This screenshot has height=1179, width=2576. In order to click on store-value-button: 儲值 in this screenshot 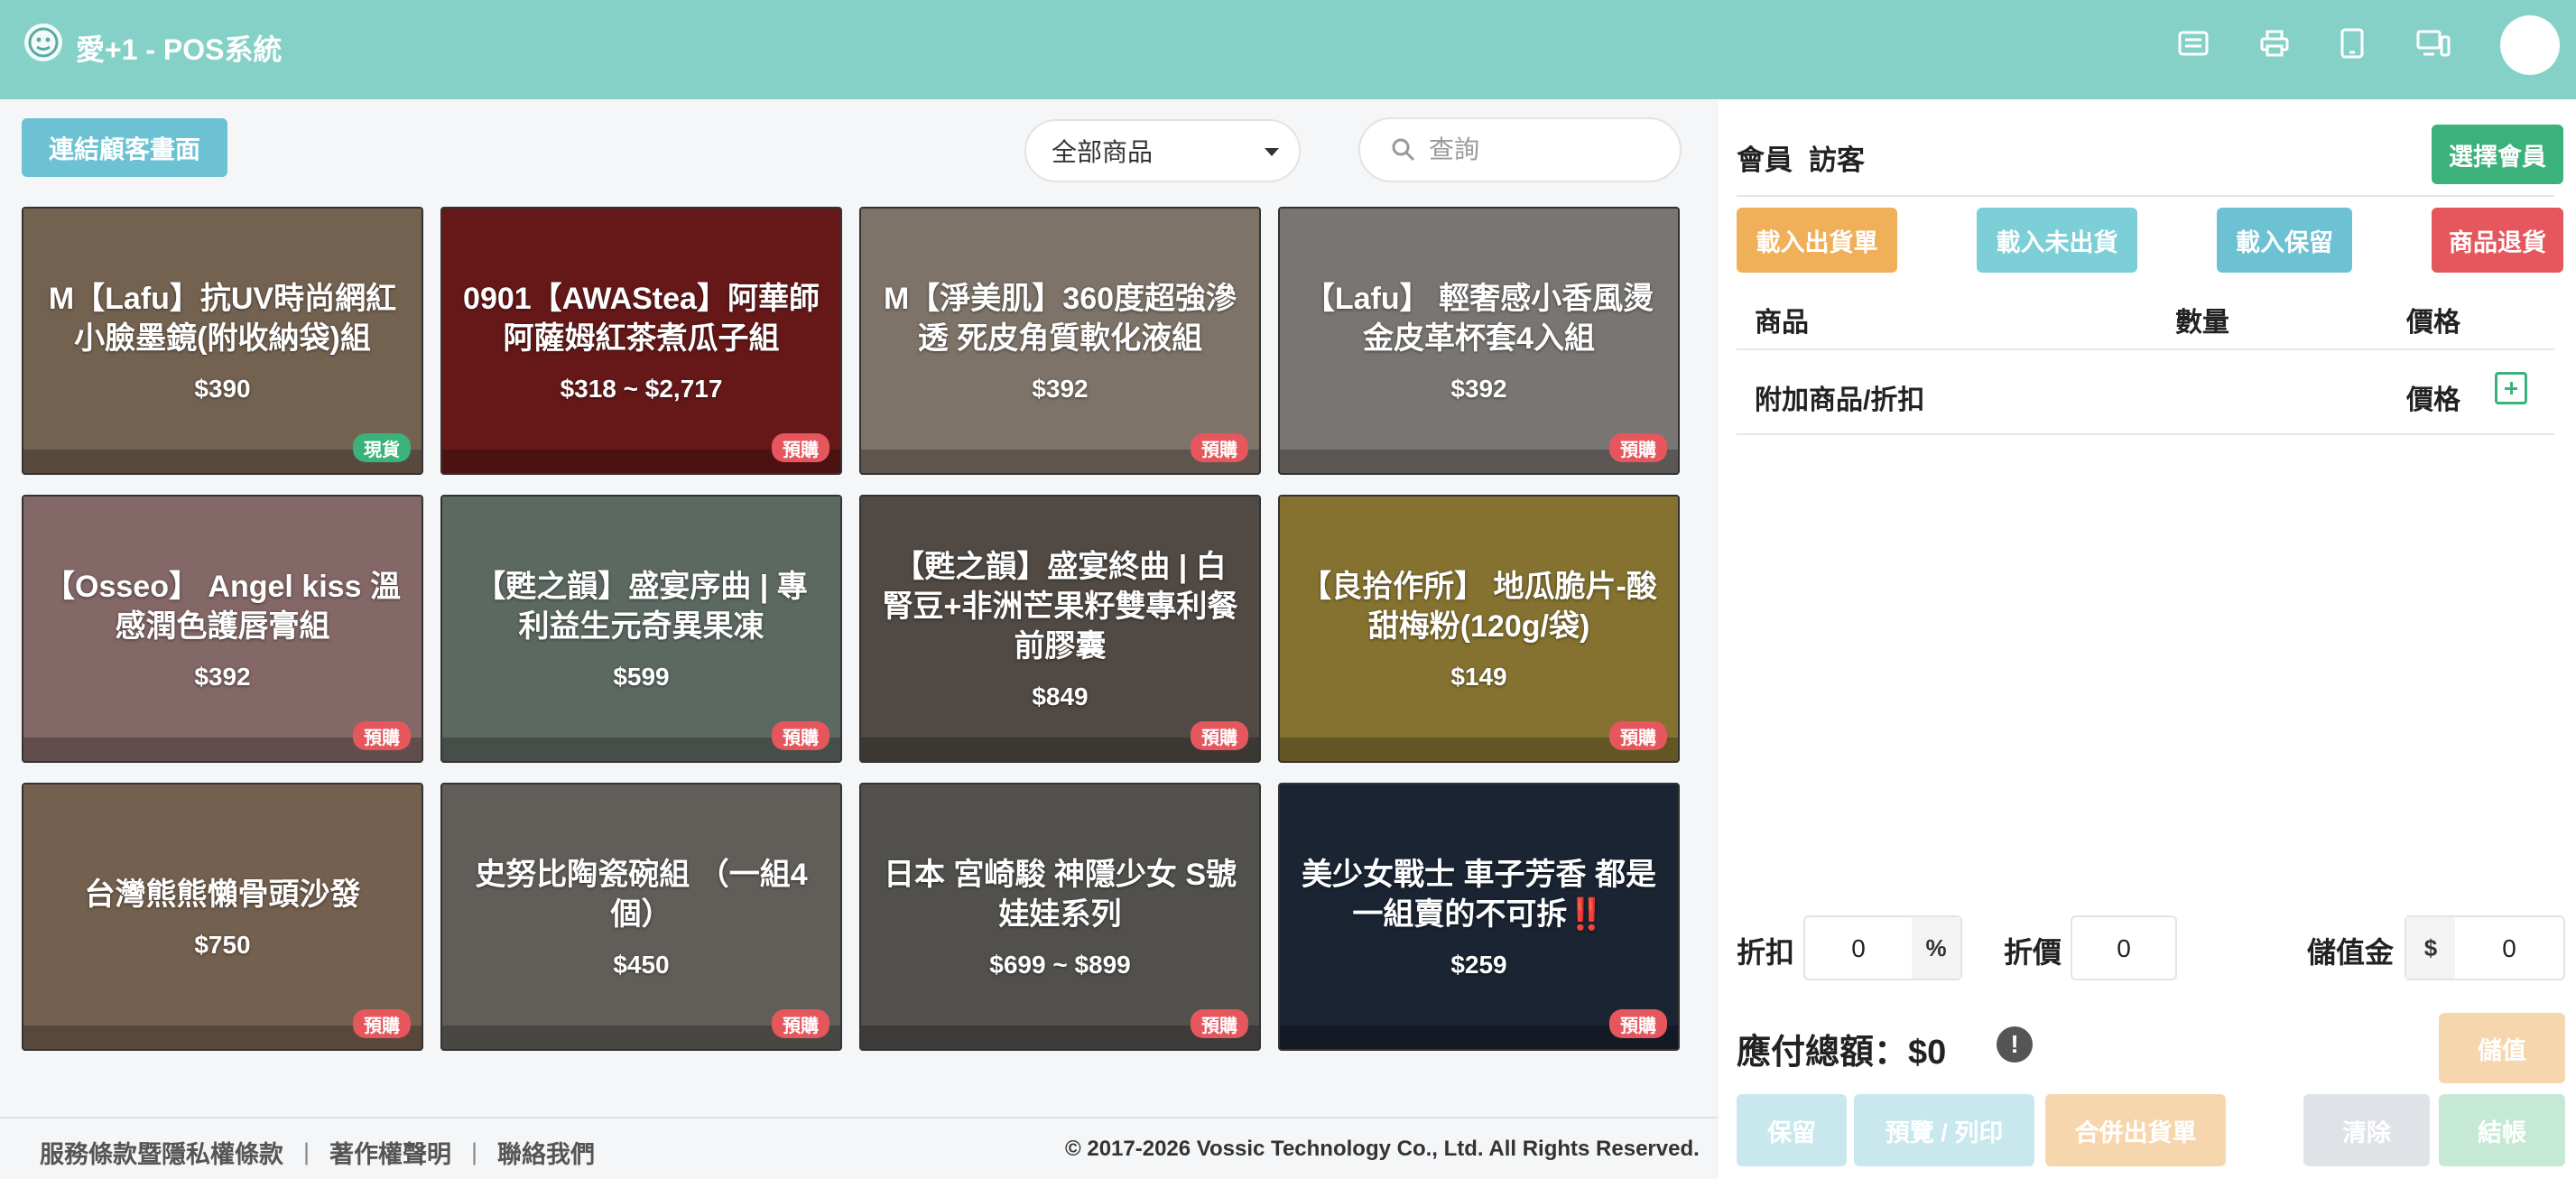, I will do `click(2502, 1048)`.